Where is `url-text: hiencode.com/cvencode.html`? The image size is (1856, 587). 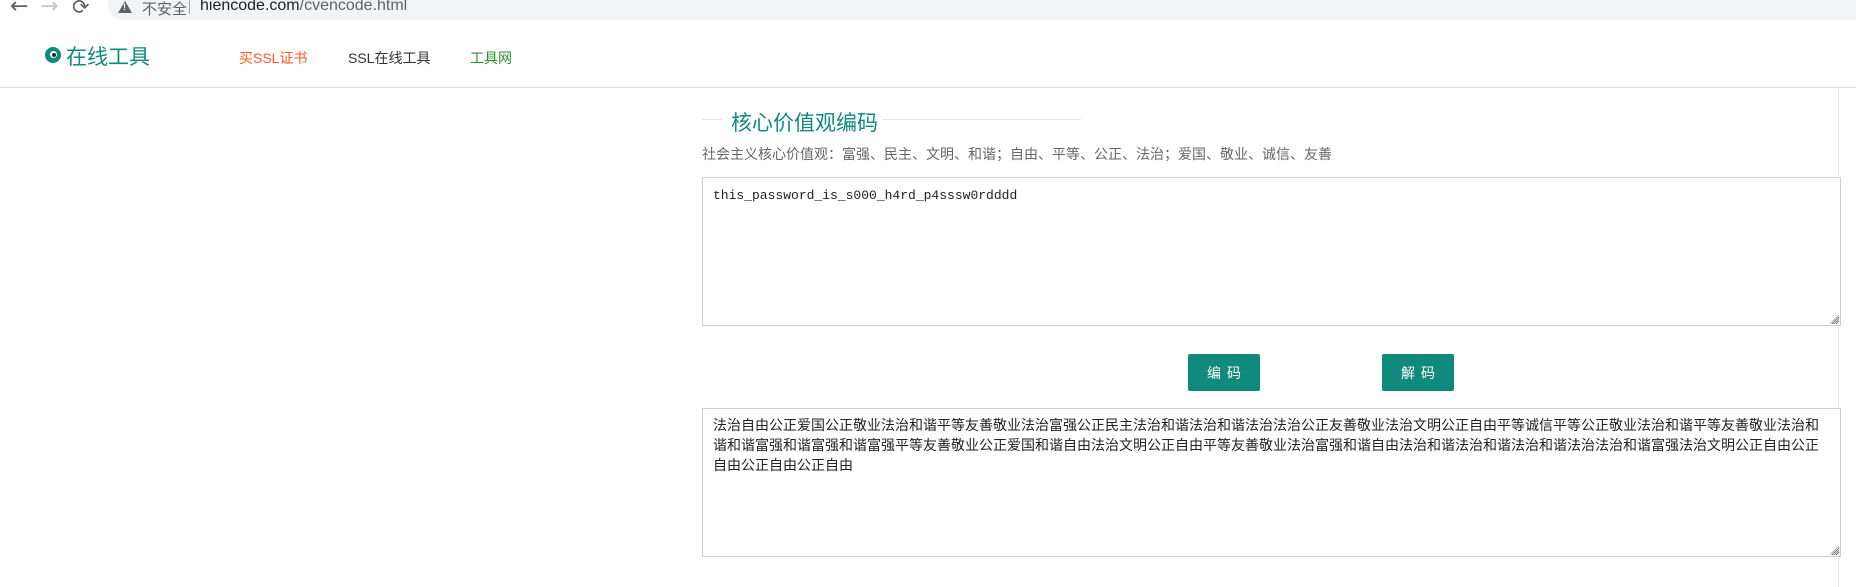
url-text: hiencode.com/cvencode.html is located at coordinates (303, 7).